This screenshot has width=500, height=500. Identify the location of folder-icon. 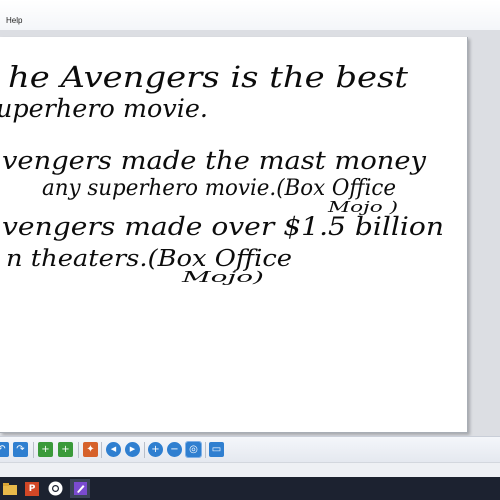
(10, 488).